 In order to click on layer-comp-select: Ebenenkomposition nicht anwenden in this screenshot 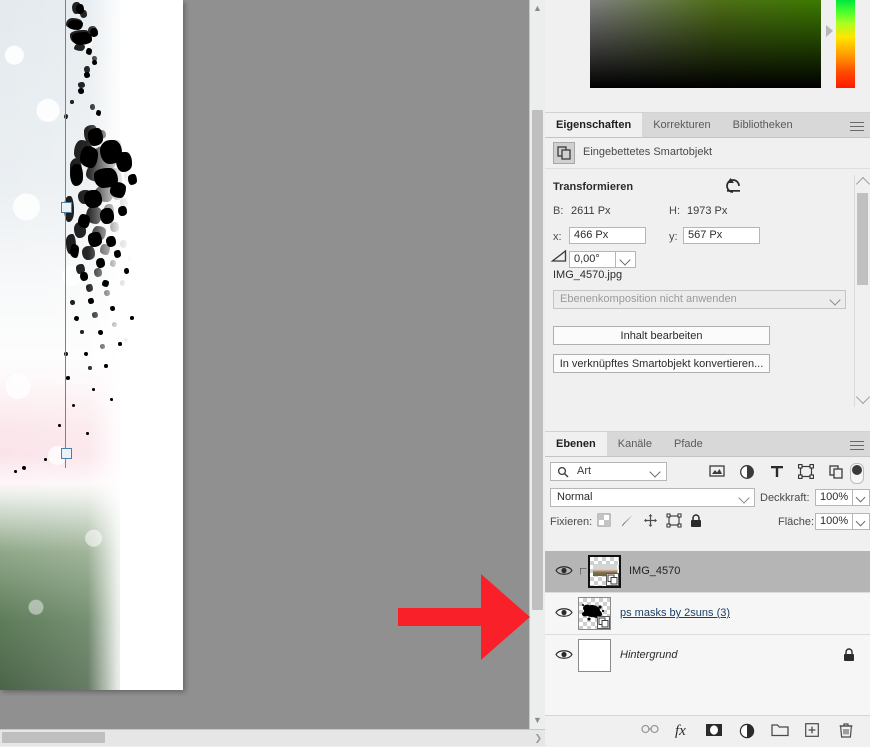, I will do `click(699, 299)`.